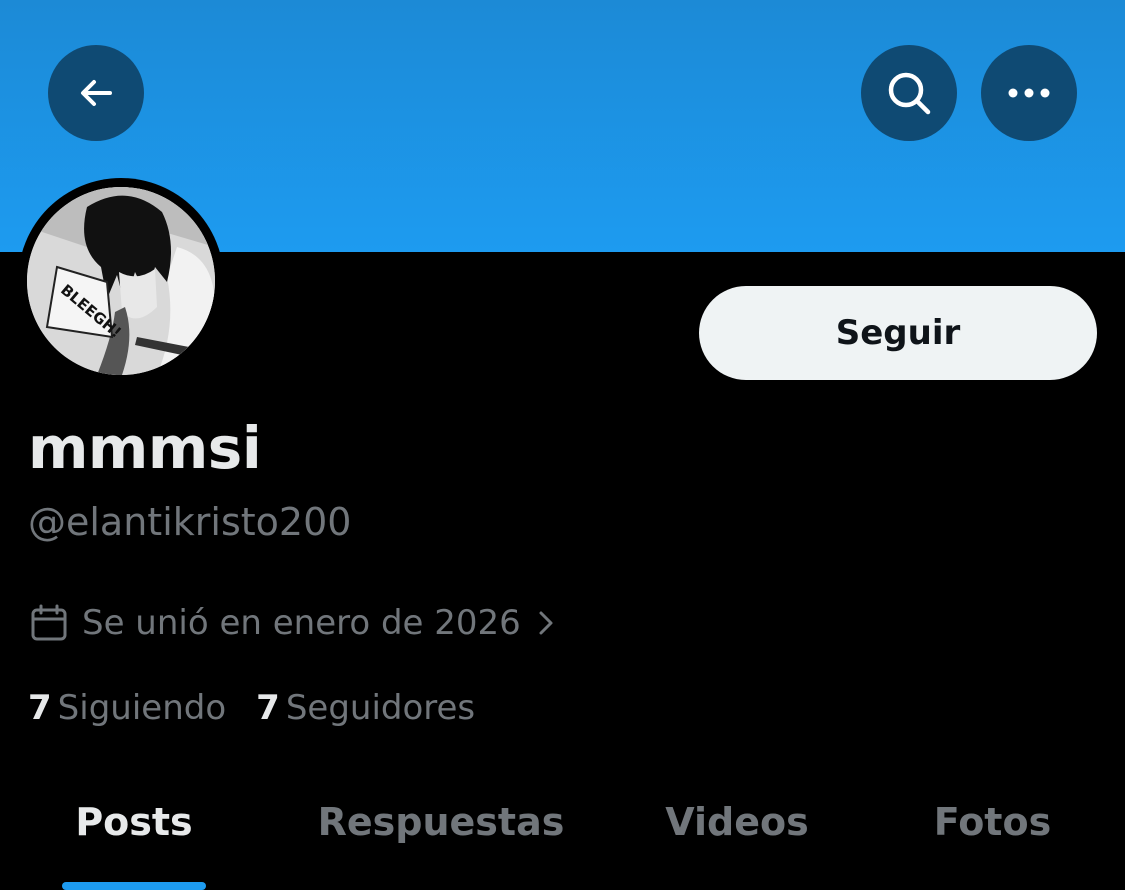 This screenshot has width=1125, height=890. I want to click on follow-stats: 7 Siguiendo 7 Seguidores, so click(266, 708).